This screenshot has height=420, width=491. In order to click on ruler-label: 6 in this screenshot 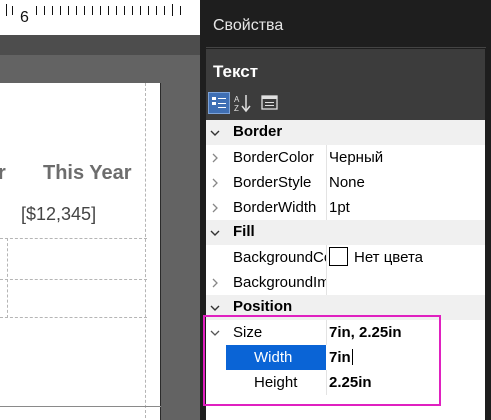, I will do `click(24, 17)`.